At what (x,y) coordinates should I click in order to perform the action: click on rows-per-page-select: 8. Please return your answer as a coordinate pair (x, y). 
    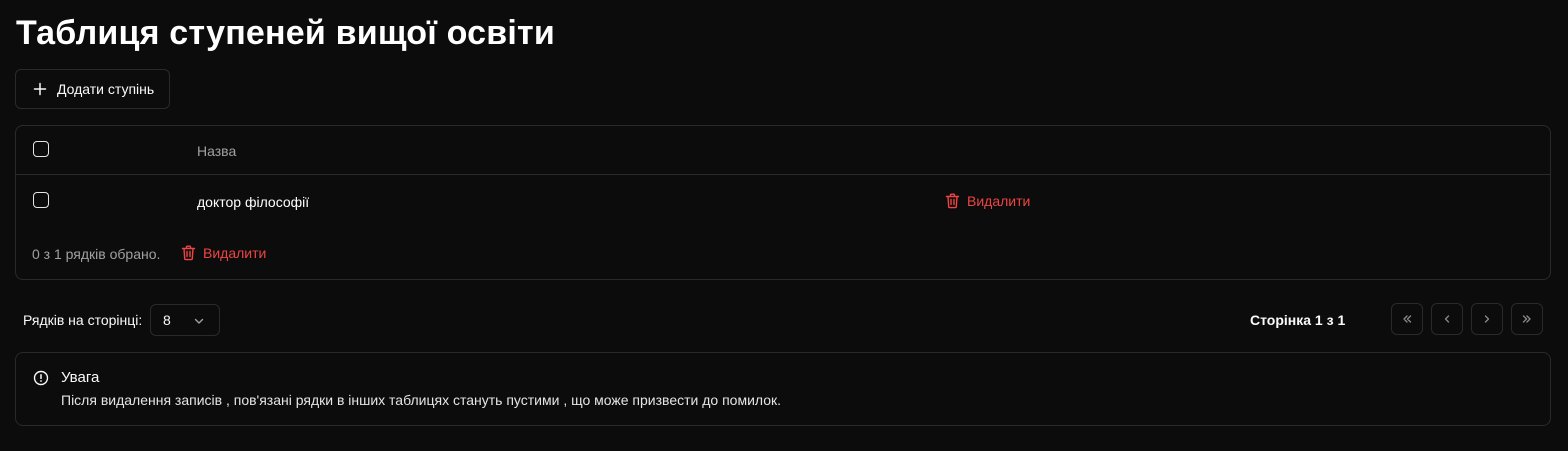
    Looking at the image, I should click on (185, 320).